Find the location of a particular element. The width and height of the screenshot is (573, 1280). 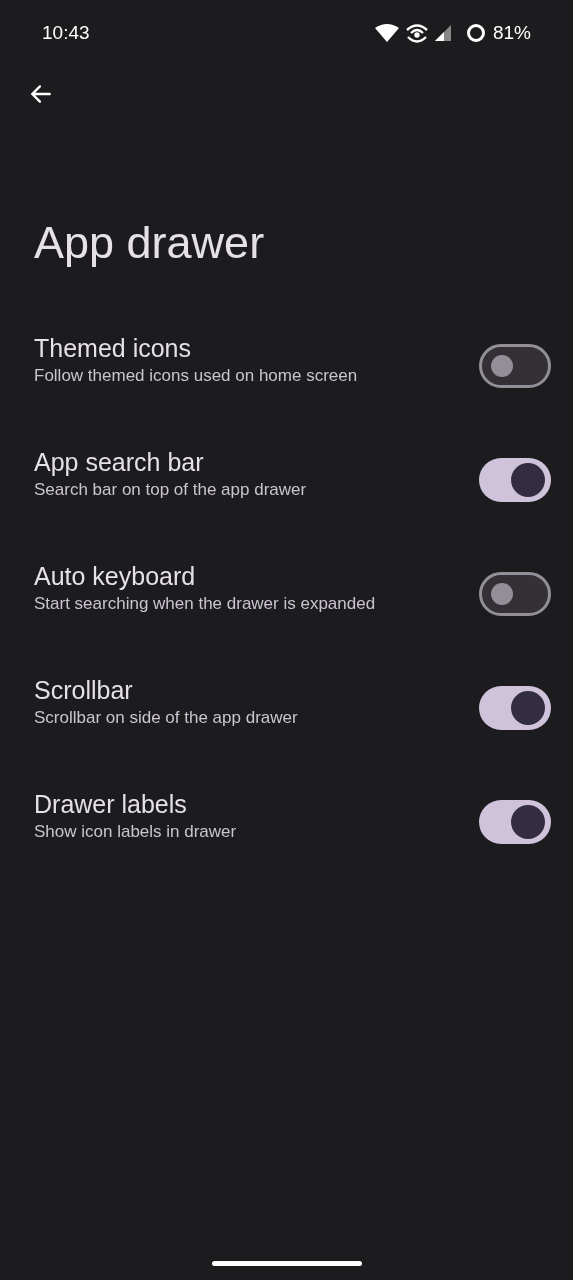

battery-icon is located at coordinates (475, 33).